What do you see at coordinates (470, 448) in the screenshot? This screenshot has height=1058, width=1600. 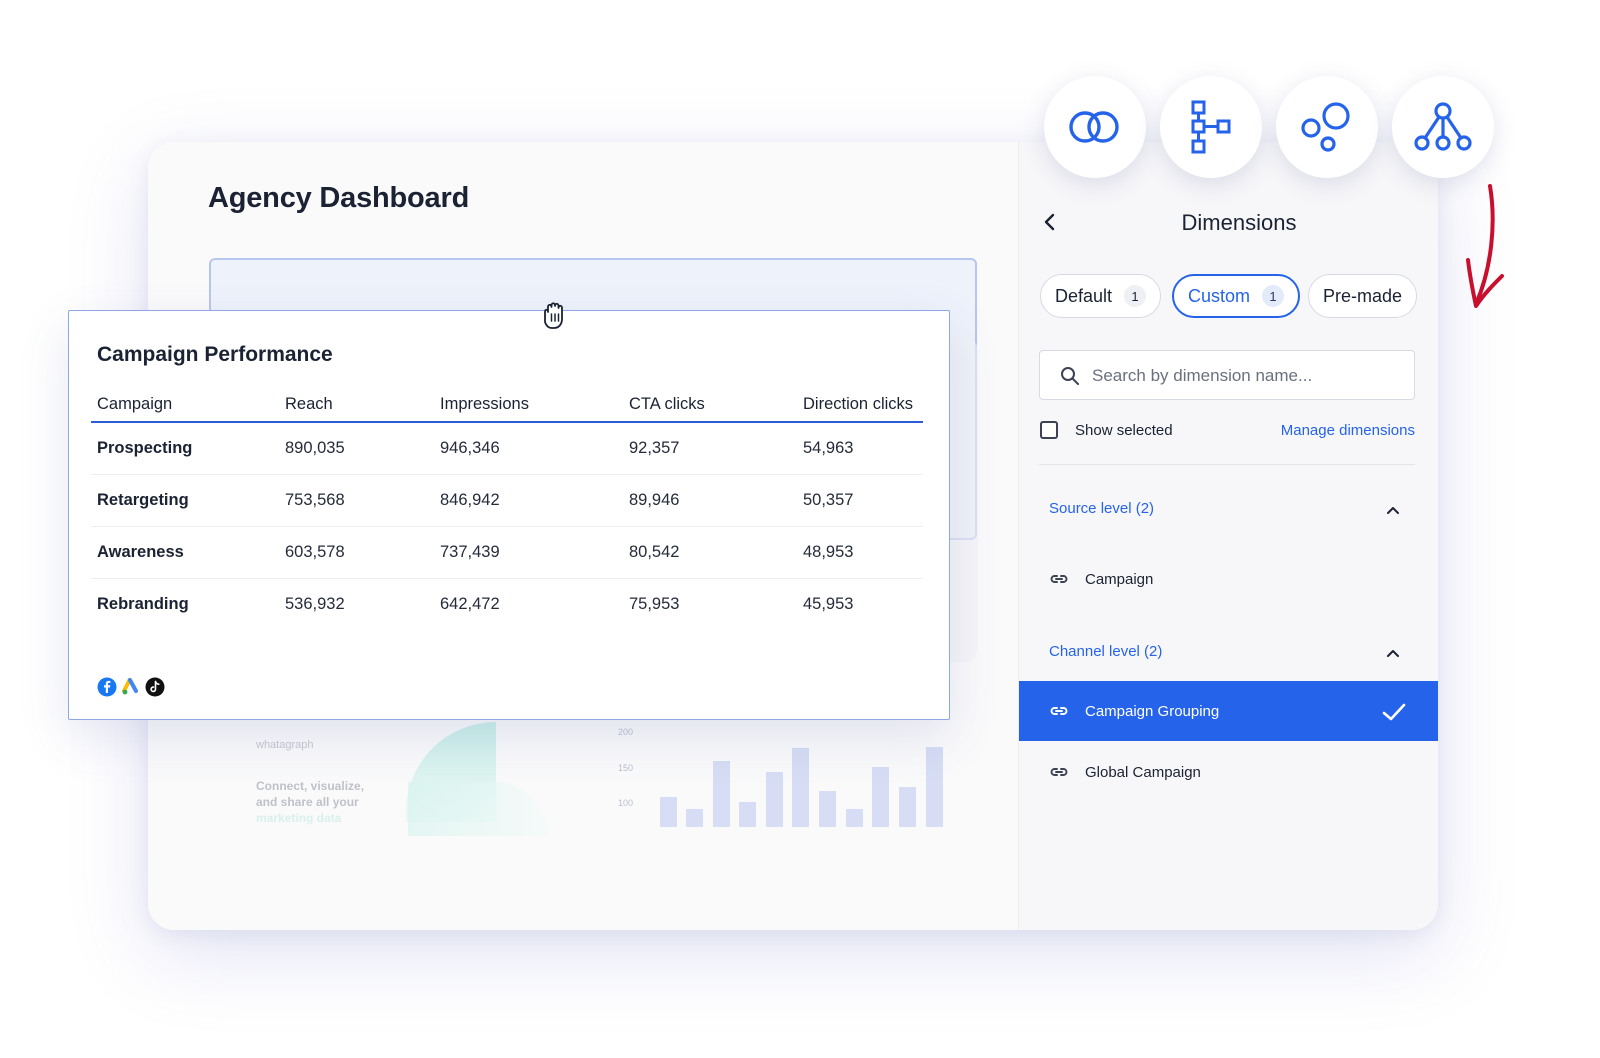 I see `table-cell: 946,346` at bounding box center [470, 448].